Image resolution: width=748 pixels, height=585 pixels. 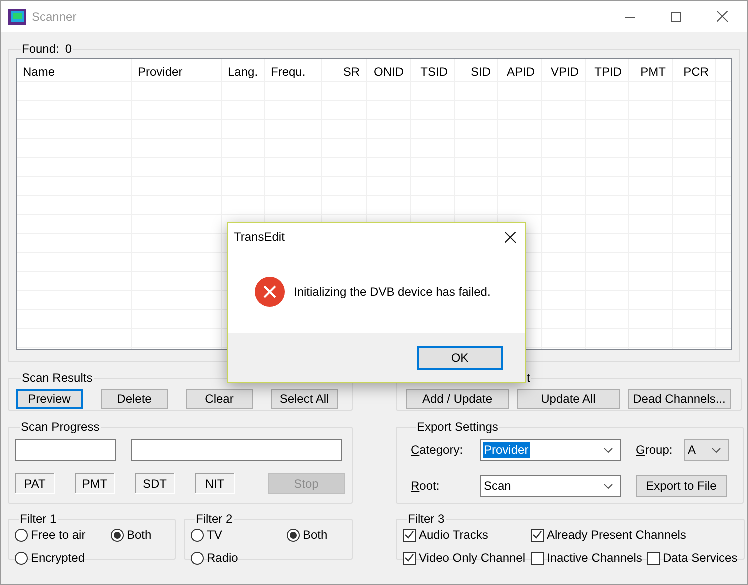 What do you see at coordinates (270, 292) in the screenshot?
I see `error-icon` at bounding box center [270, 292].